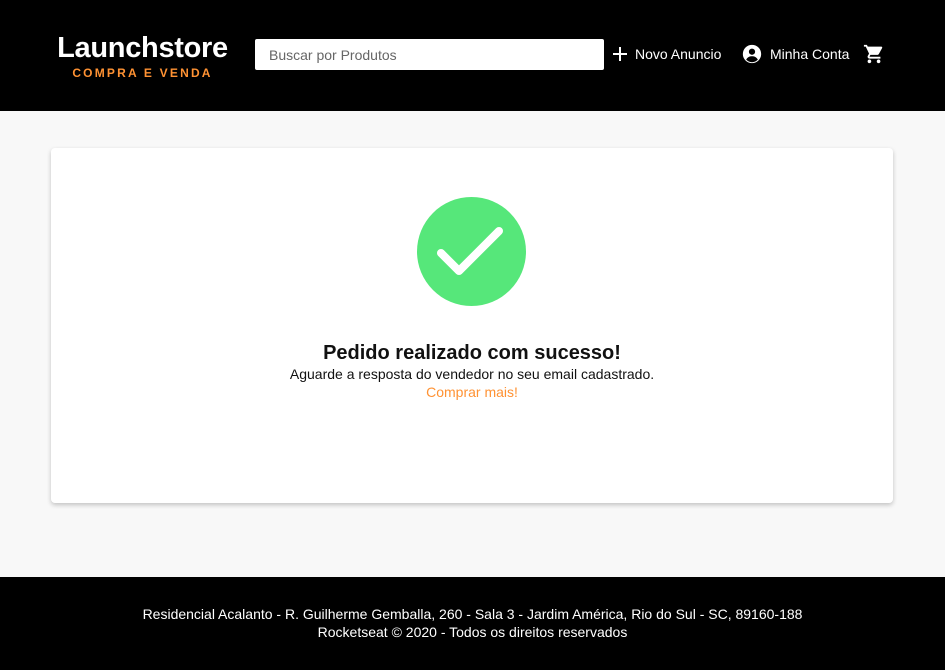 The image size is (945, 670). What do you see at coordinates (810, 54) in the screenshot?
I see `my-account-label: Minha Conta` at bounding box center [810, 54].